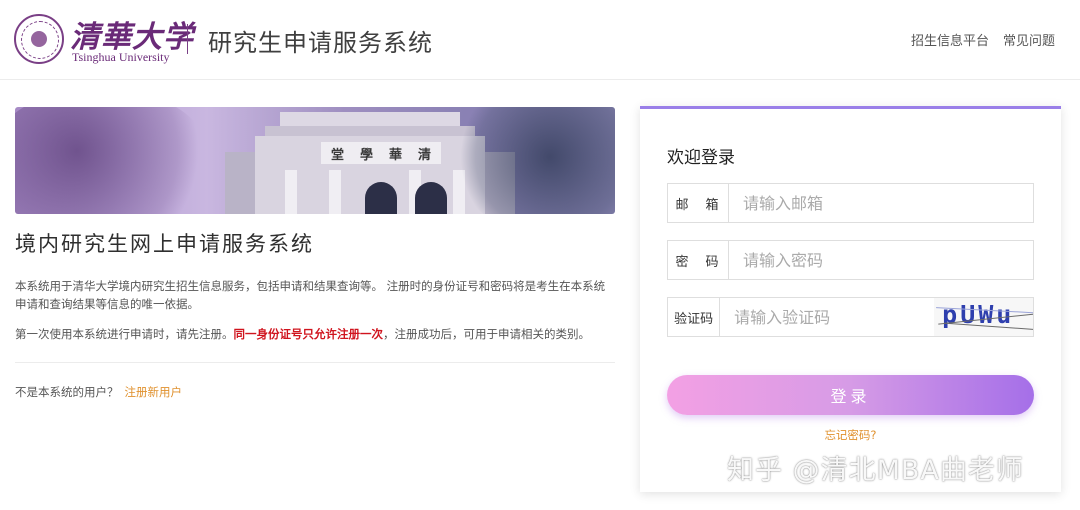  I want to click on header-divider, so click(187, 39).